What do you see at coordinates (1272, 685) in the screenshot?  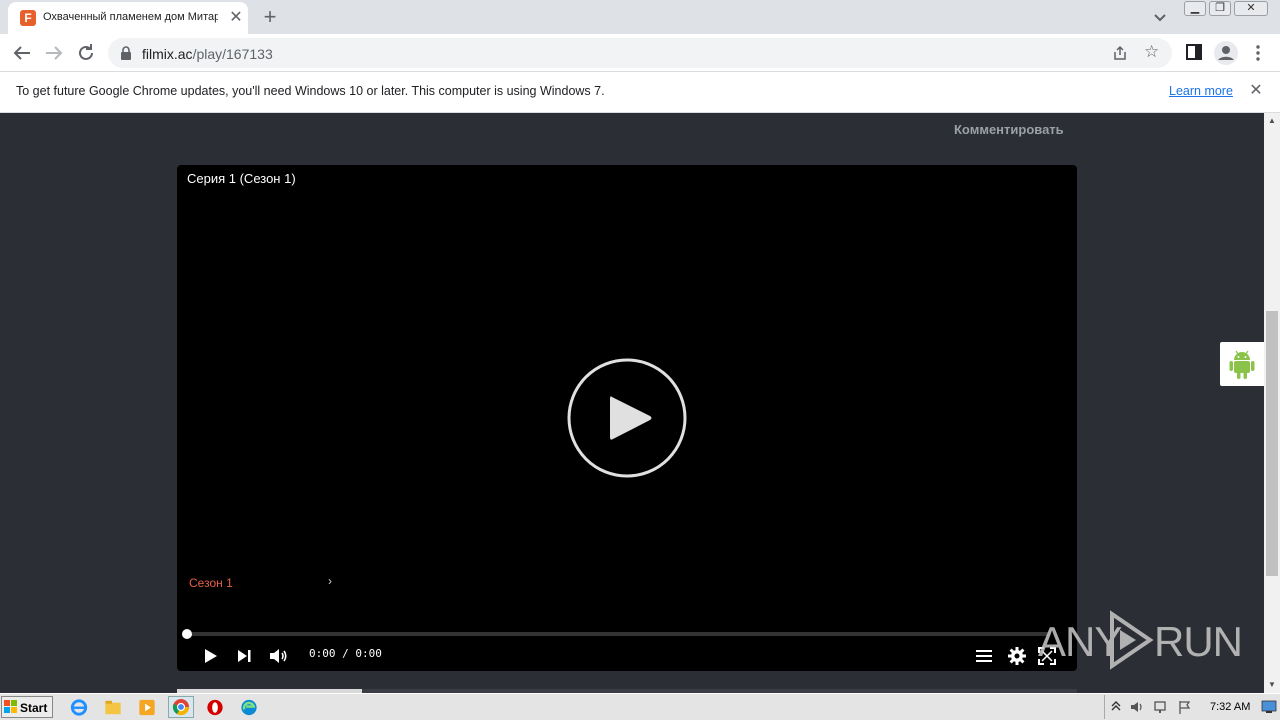 I see `scroll-down-icon: ▼` at bounding box center [1272, 685].